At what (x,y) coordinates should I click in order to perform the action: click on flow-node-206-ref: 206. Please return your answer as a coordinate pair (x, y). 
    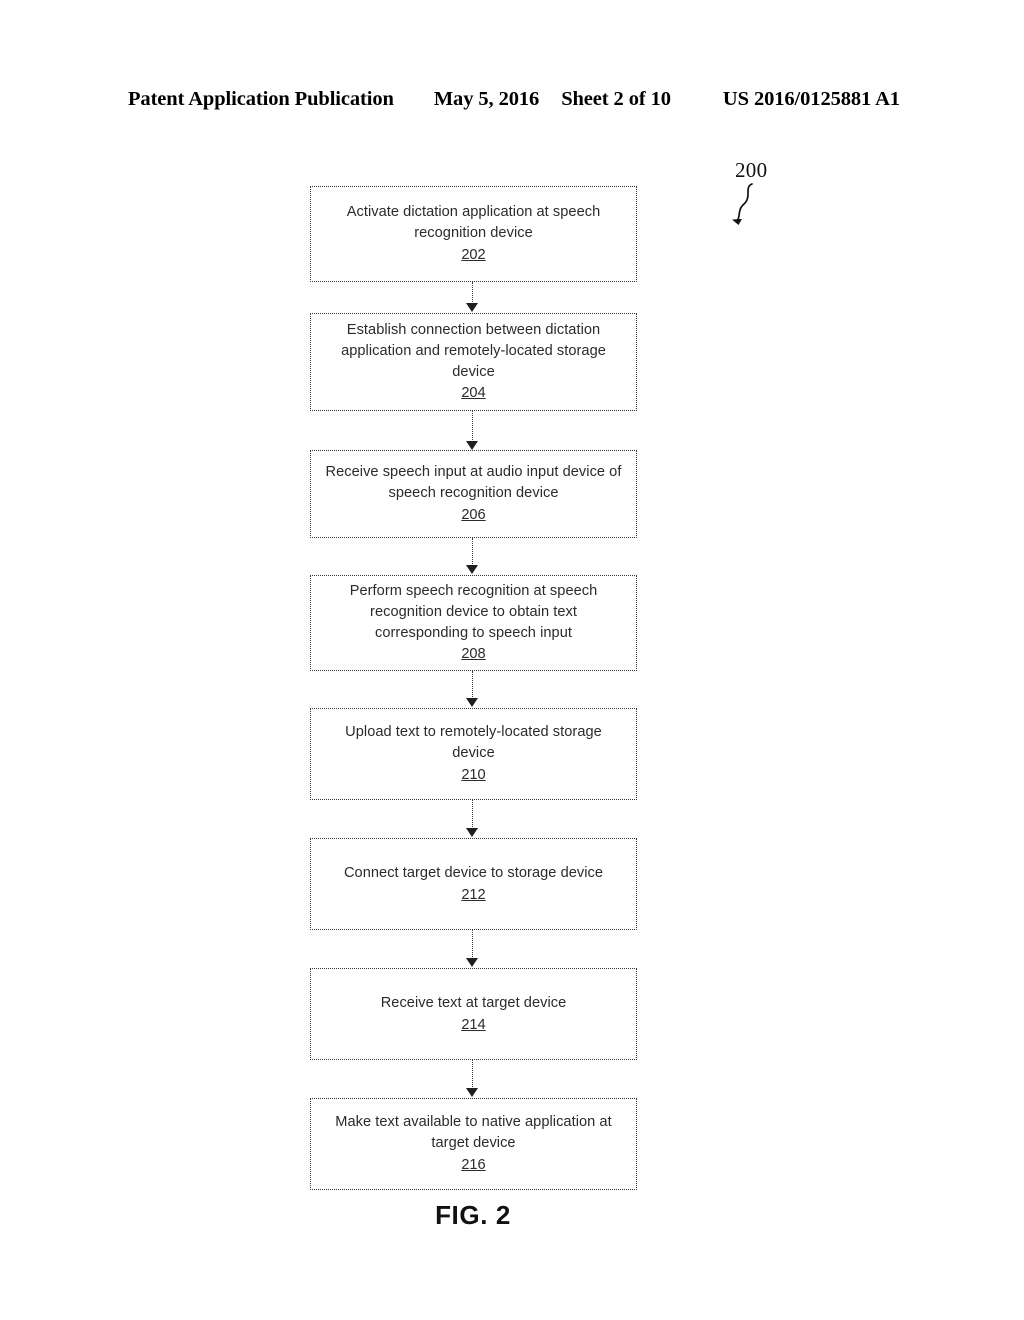
    Looking at the image, I should click on (473, 514).